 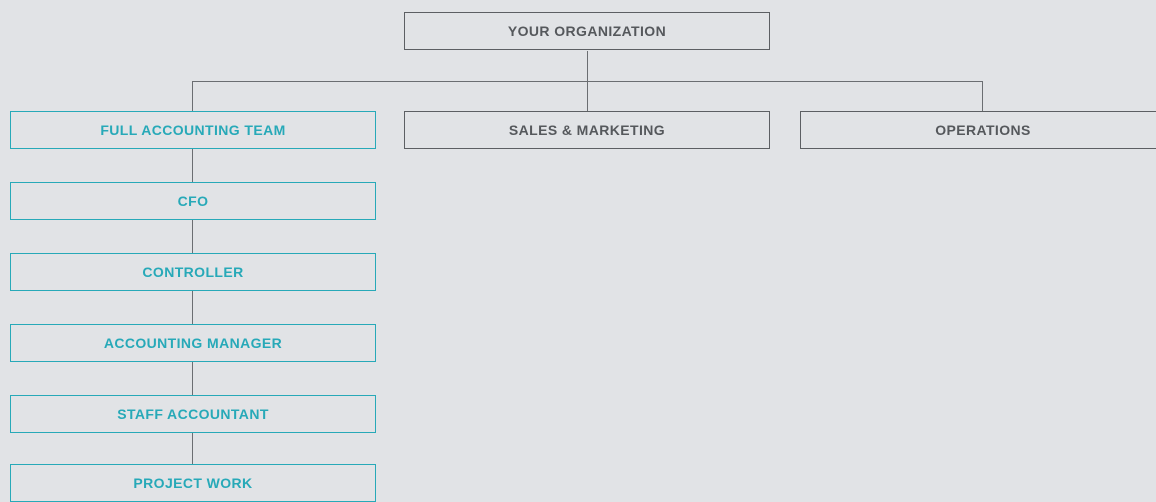 I want to click on connector-staff-project, so click(x=192, y=449).